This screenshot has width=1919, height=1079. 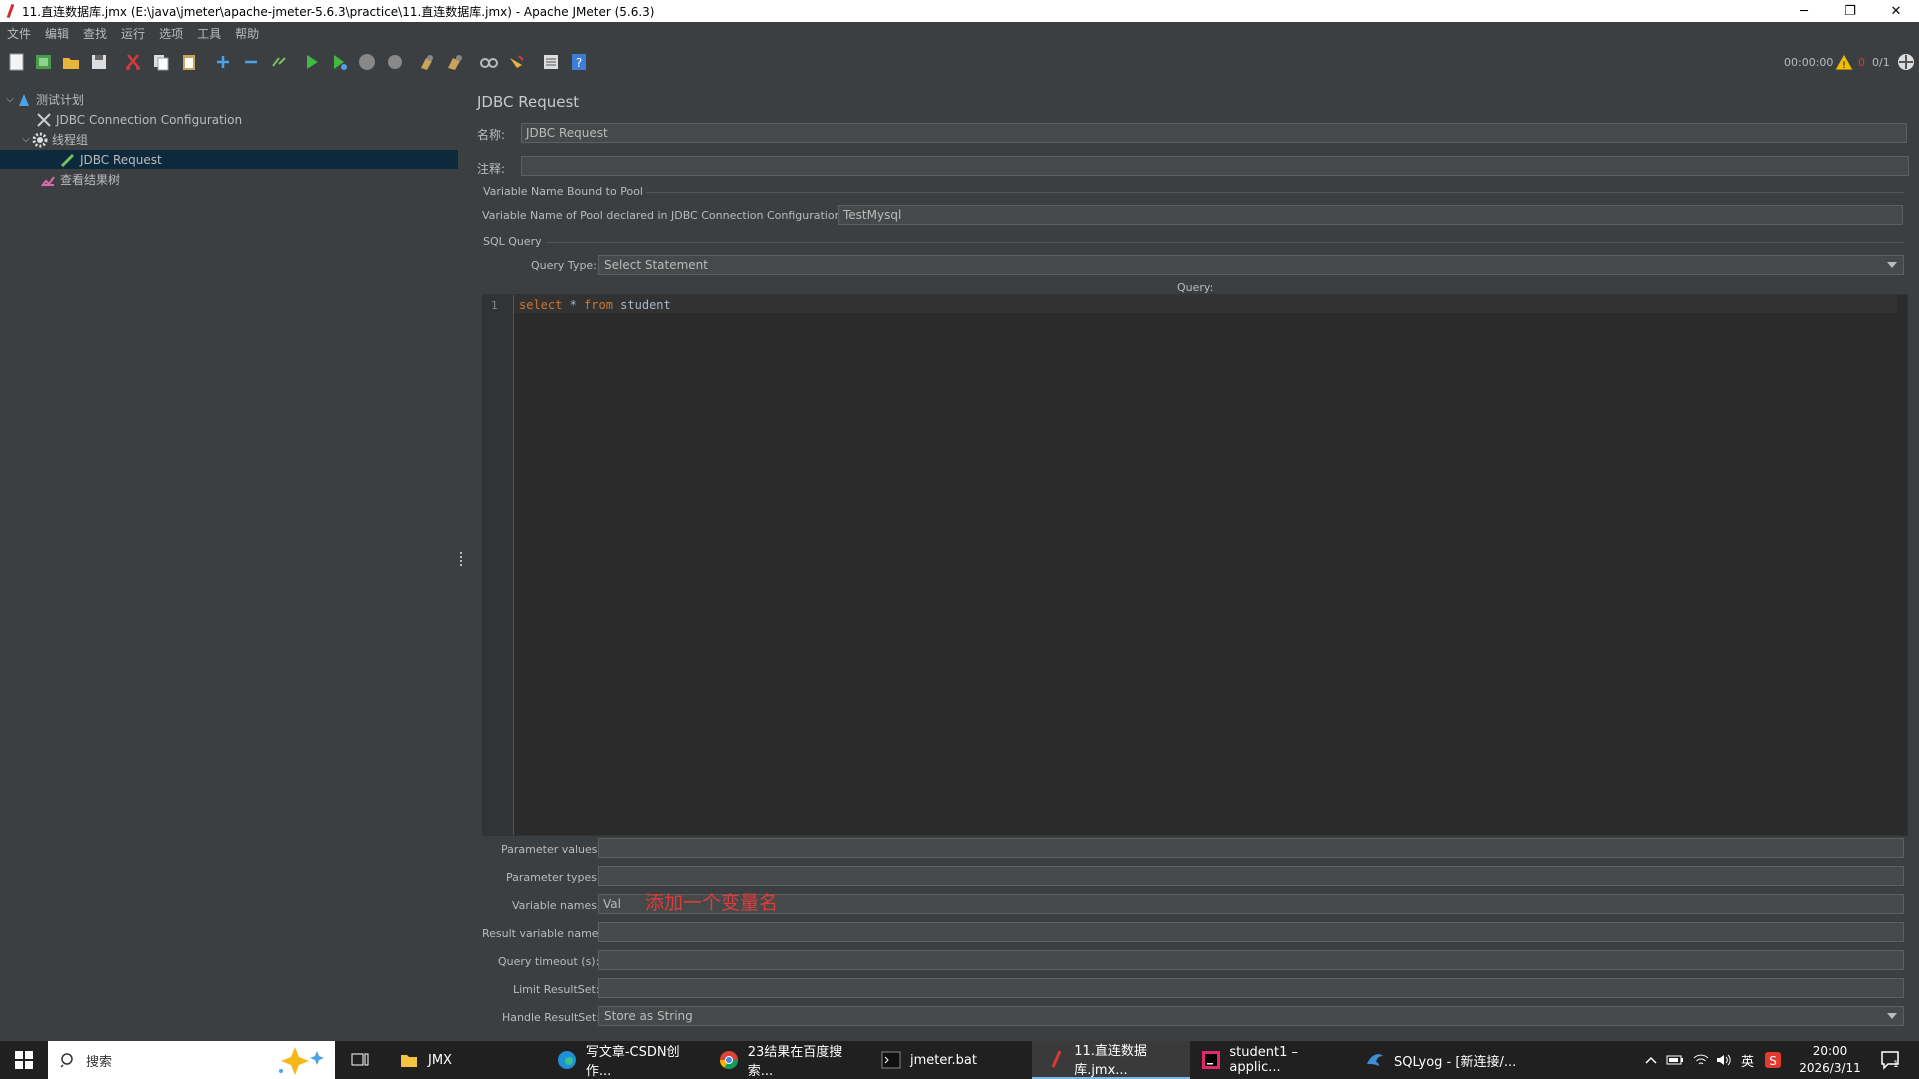 What do you see at coordinates (223, 62) in the screenshot?
I see `expand-icon` at bounding box center [223, 62].